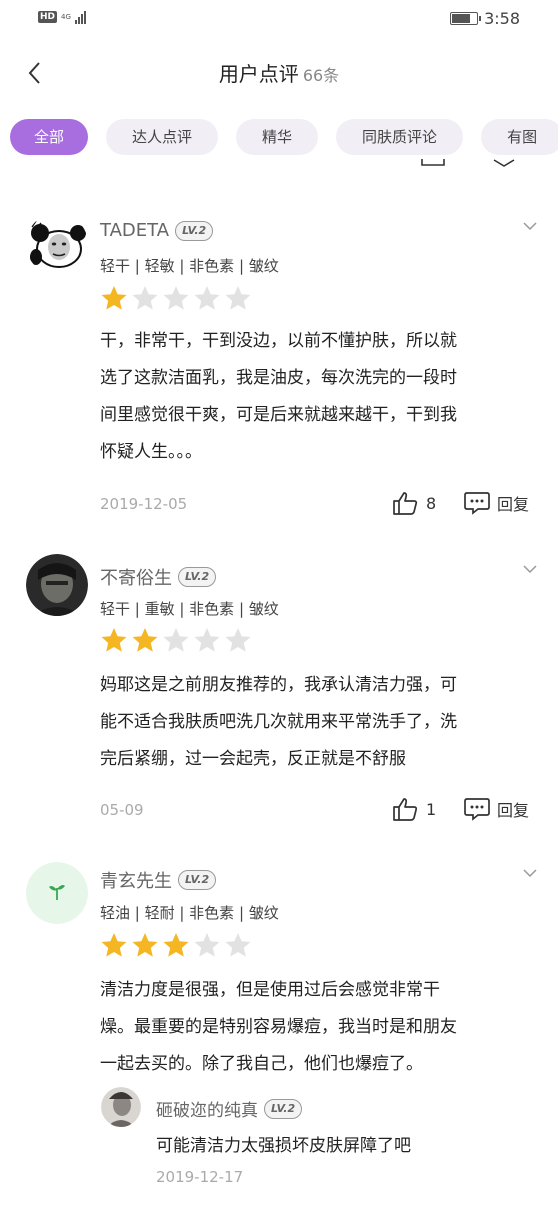 Image resolution: width=558 pixels, height=1210 pixels. What do you see at coordinates (135, 230) in the screenshot?
I see `username-text: TADETA` at bounding box center [135, 230].